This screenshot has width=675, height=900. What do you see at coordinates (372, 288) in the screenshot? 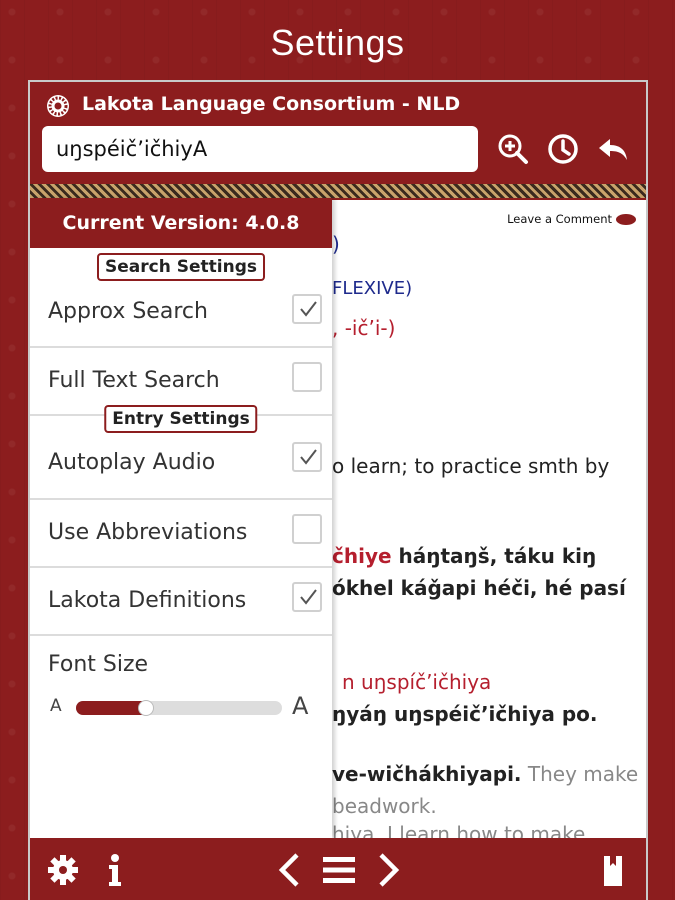
I see `entry-text: FLEXIVE)` at bounding box center [372, 288].